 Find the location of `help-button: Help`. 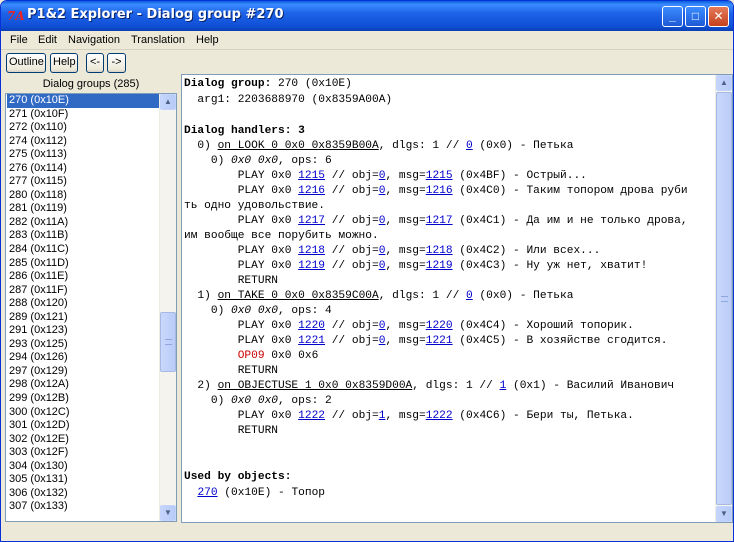

help-button: Help is located at coordinates (64, 63).